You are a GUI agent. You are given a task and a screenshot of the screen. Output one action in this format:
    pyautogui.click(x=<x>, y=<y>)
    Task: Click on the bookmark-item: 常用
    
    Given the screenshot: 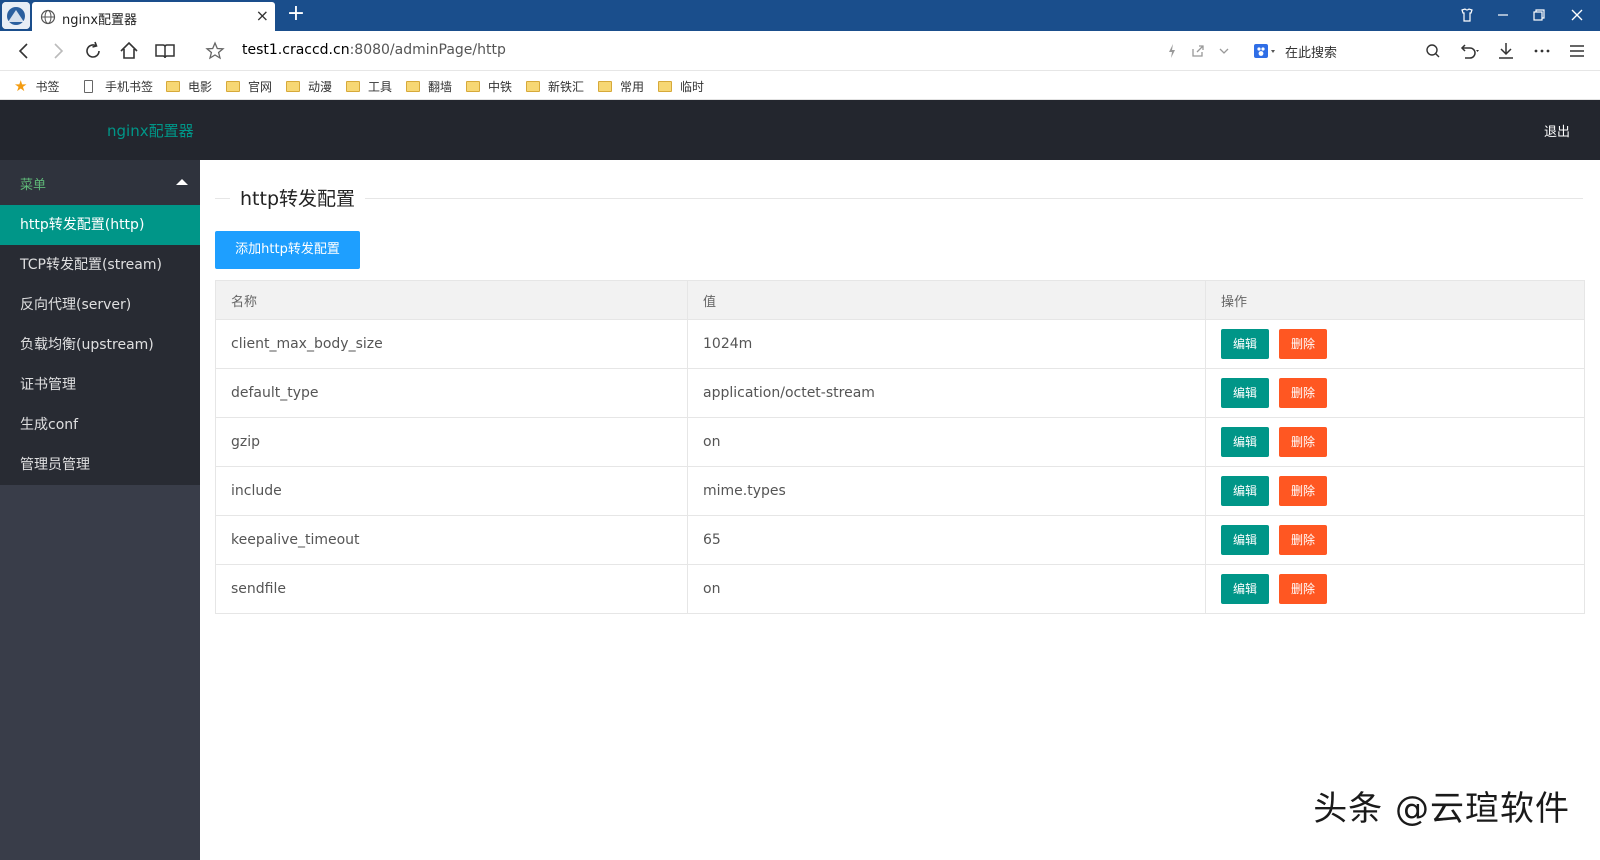 What is the action you would take?
    pyautogui.click(x=621, y=86)
    